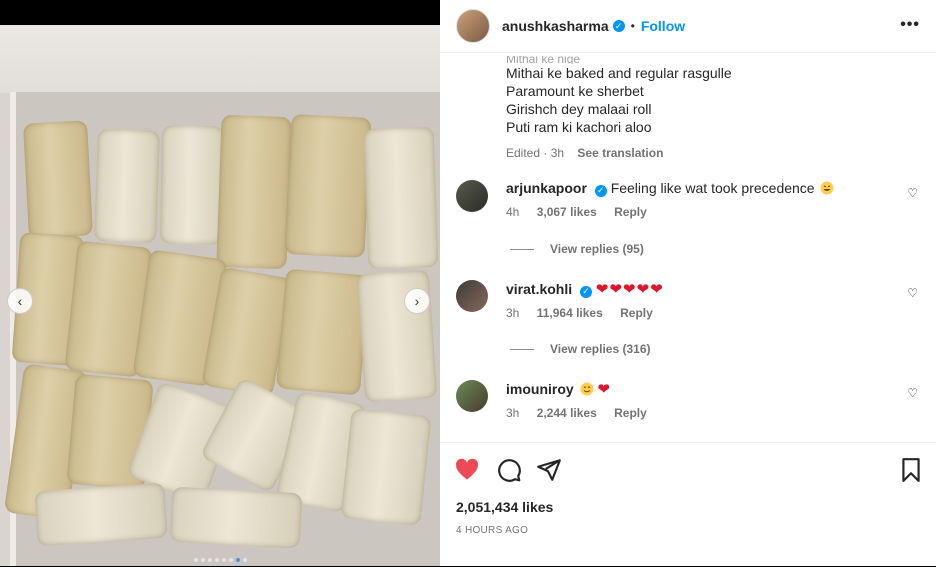  I want to click on view-replies-button: View replies (316), so click(580, 349).